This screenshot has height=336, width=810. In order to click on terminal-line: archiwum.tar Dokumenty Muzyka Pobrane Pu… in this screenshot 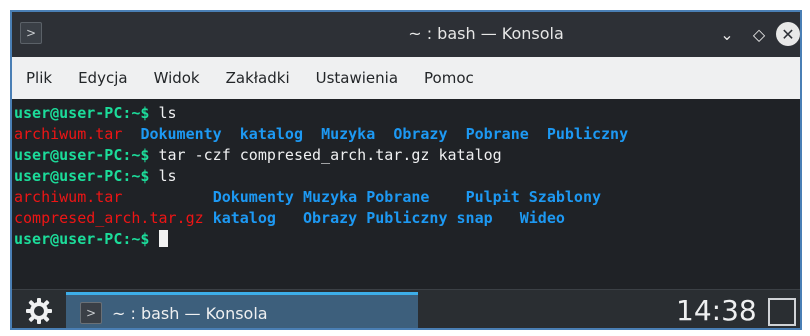, I will do `click(406, 197)`.